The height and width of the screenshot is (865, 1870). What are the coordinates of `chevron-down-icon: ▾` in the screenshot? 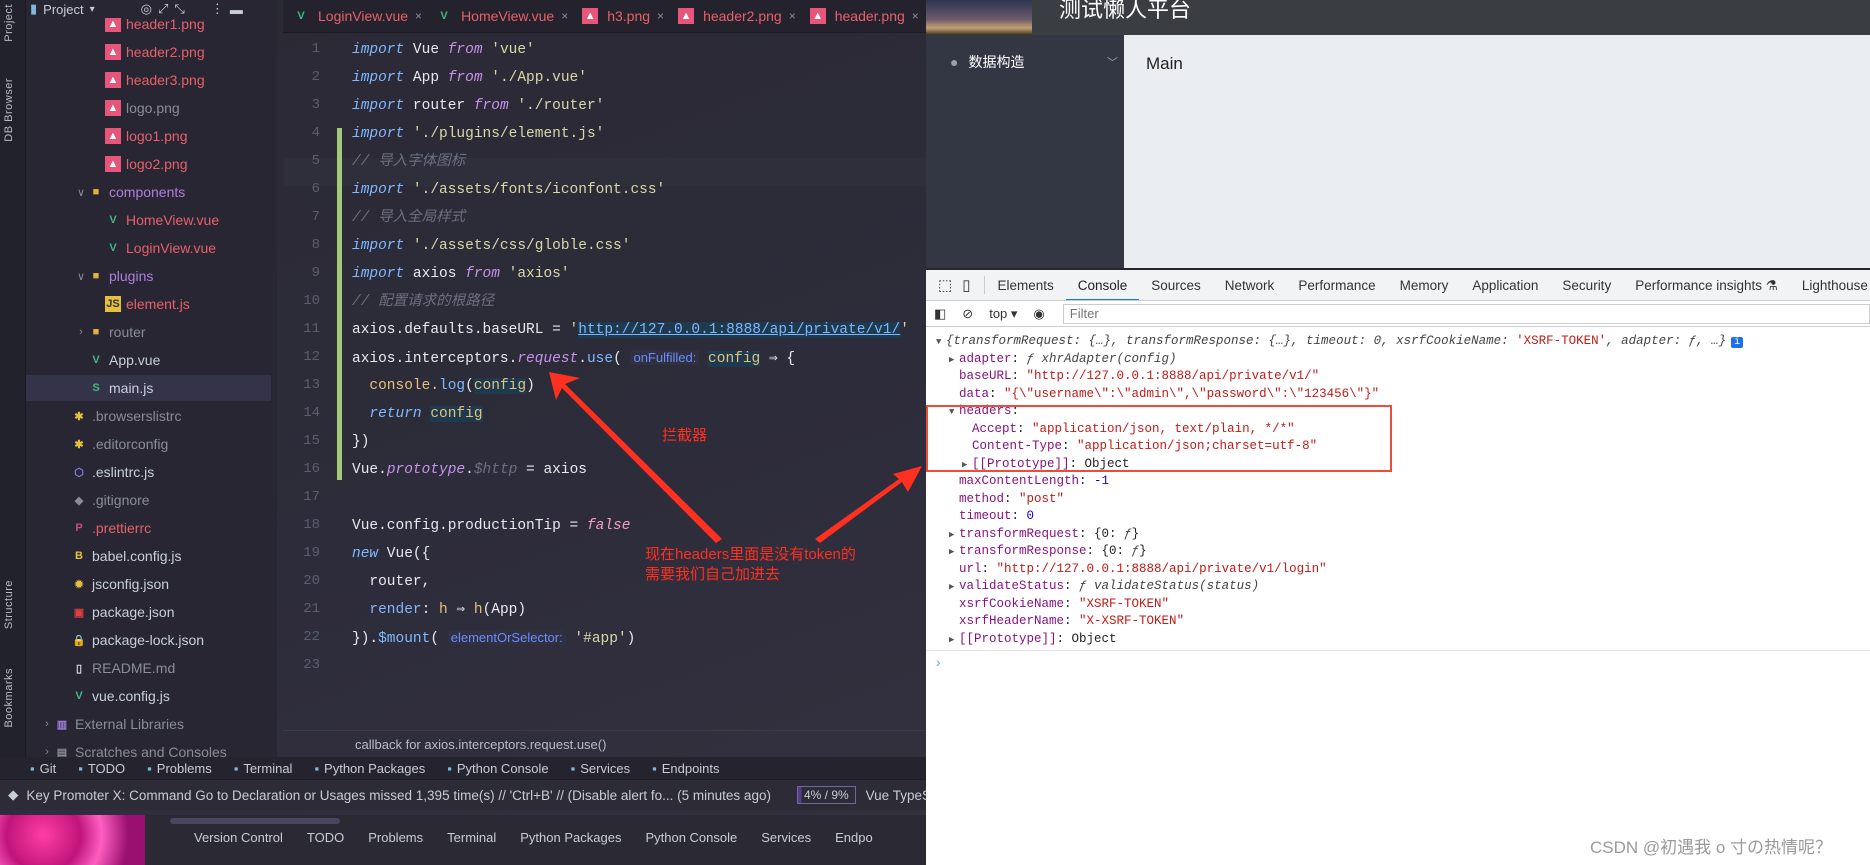 It's located at (92, 9).